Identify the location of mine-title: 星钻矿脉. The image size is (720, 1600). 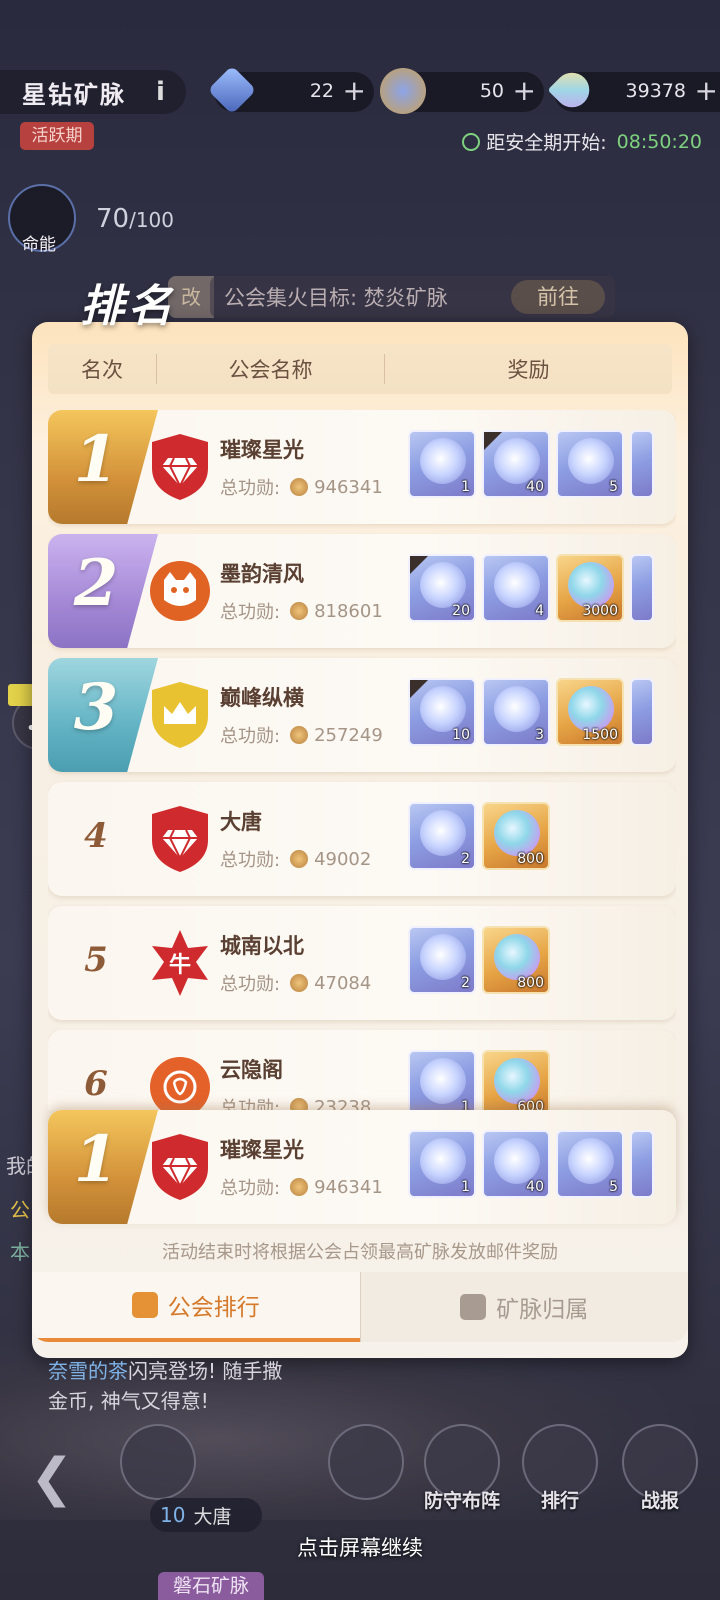
(74, 94).